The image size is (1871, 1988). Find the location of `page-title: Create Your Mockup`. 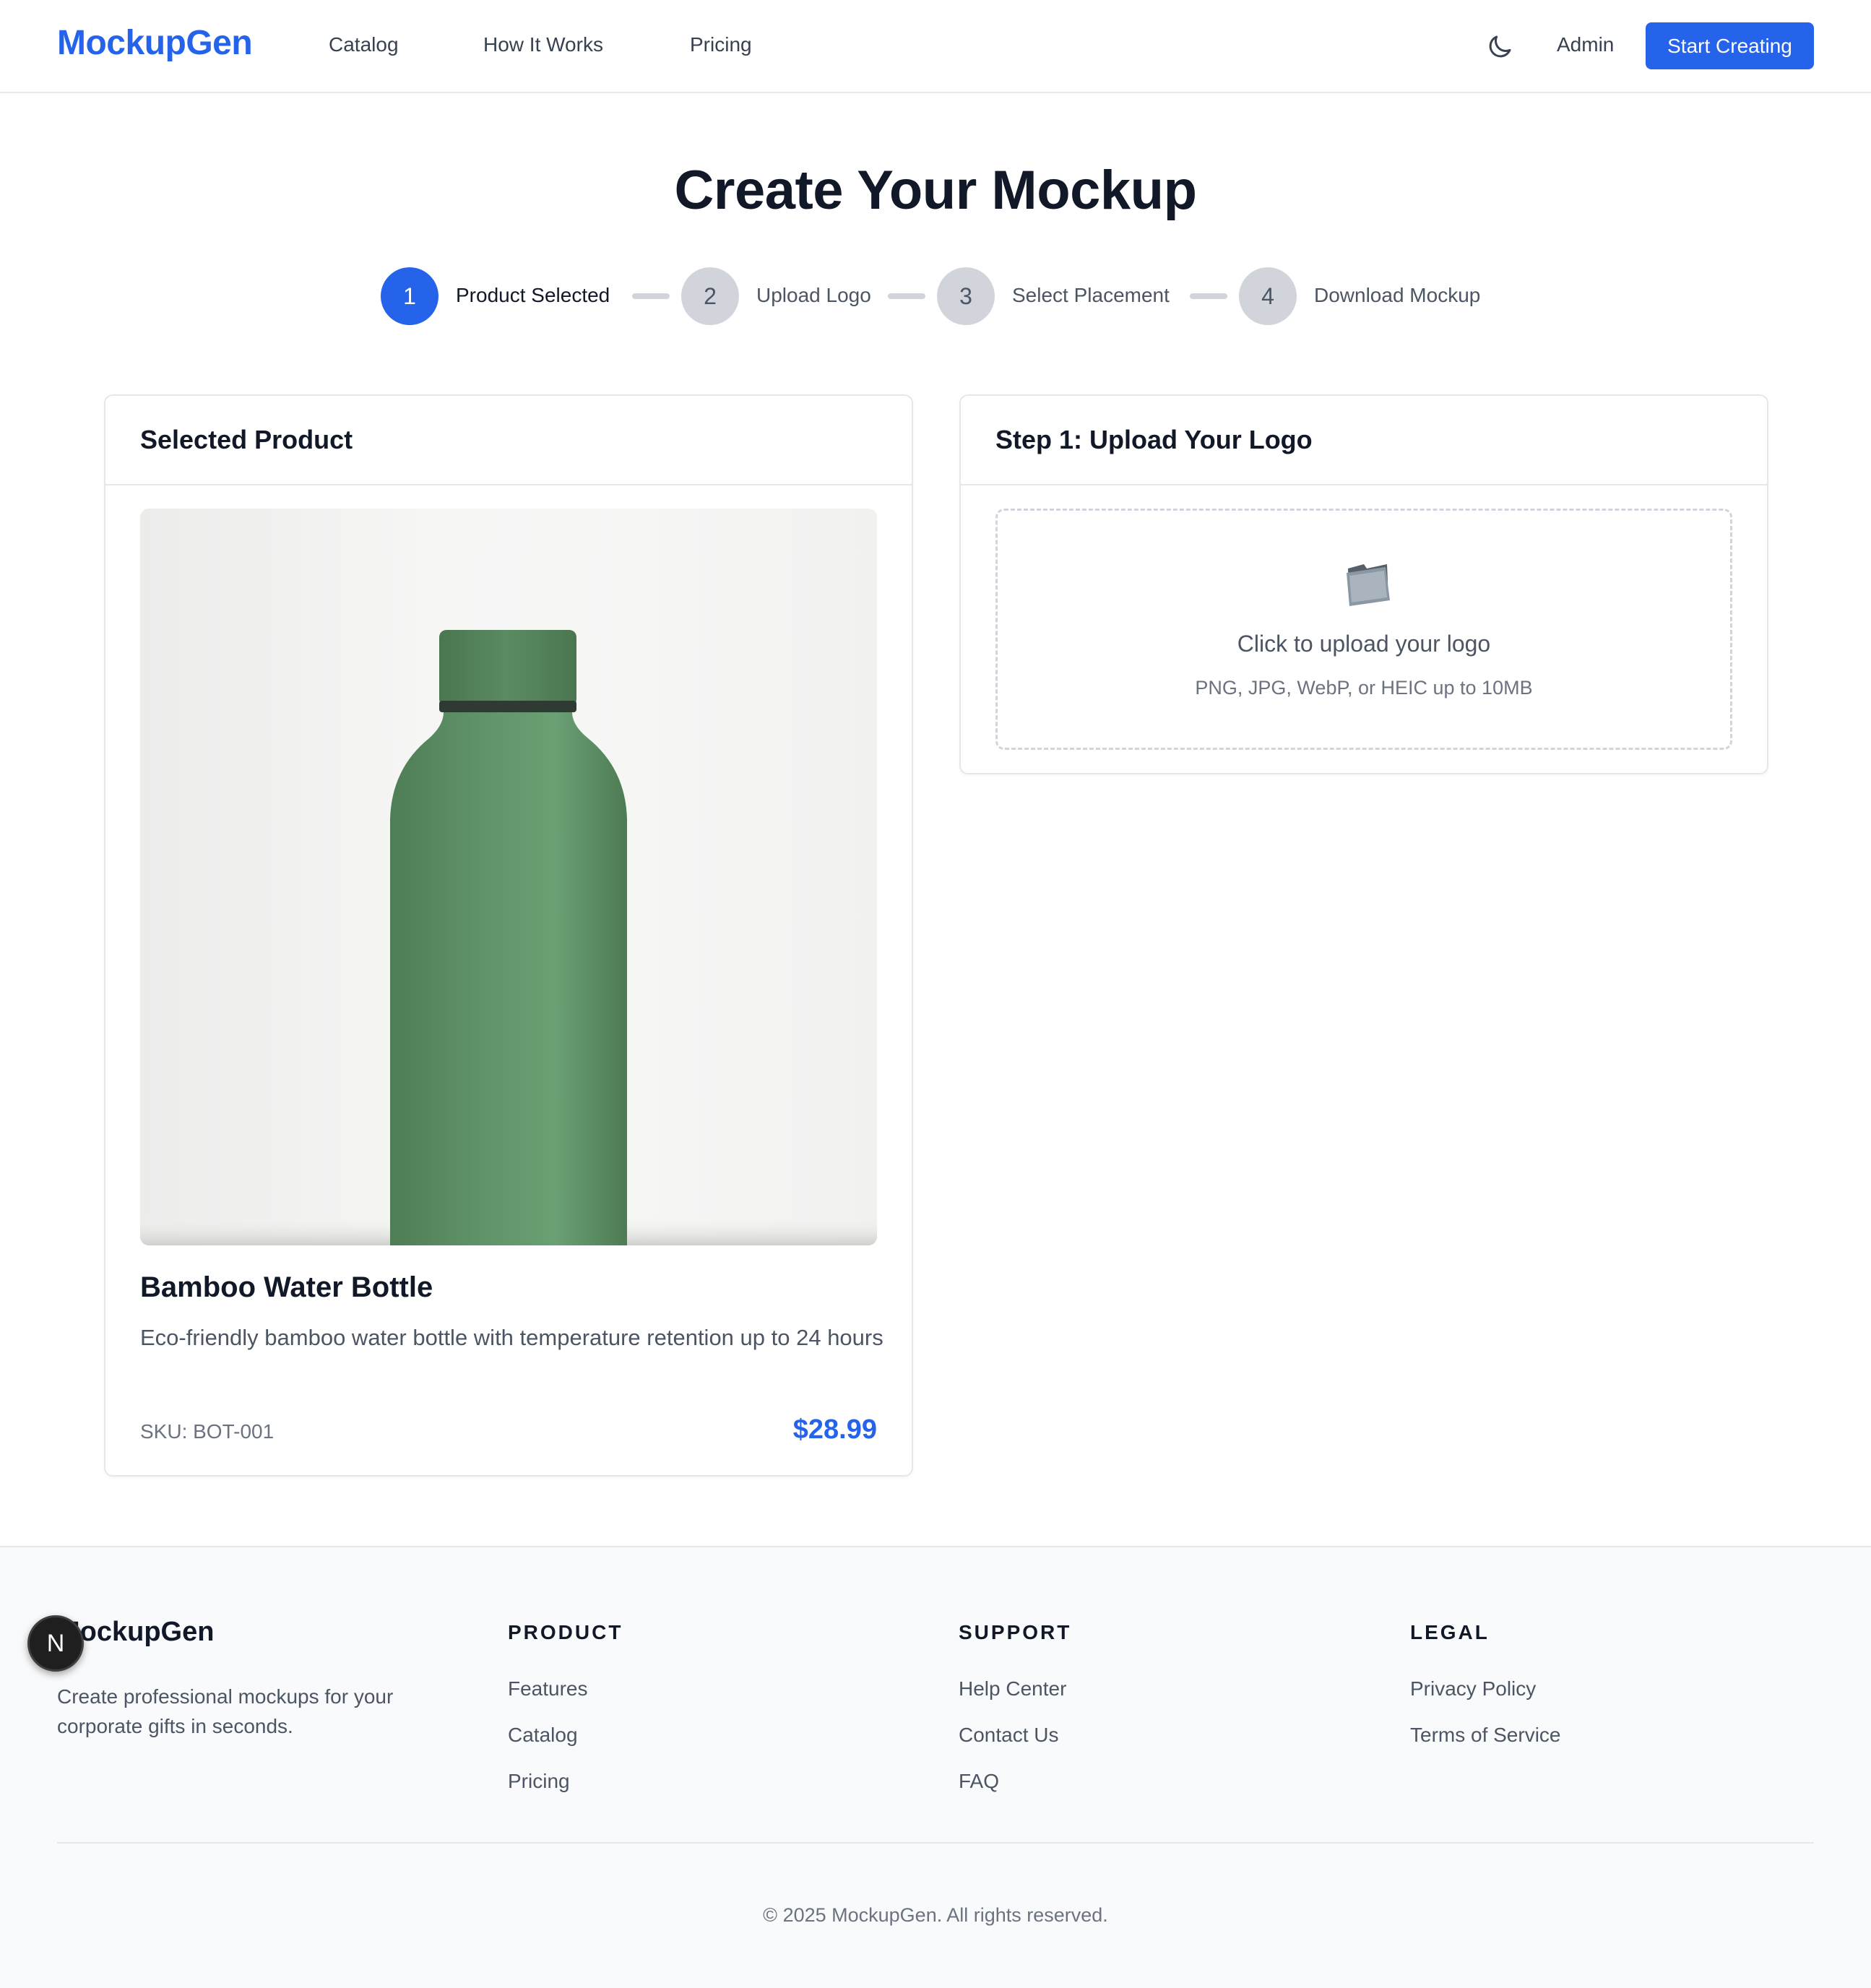

page-title: Create Your Mockup is located at coordinates (936, 190).